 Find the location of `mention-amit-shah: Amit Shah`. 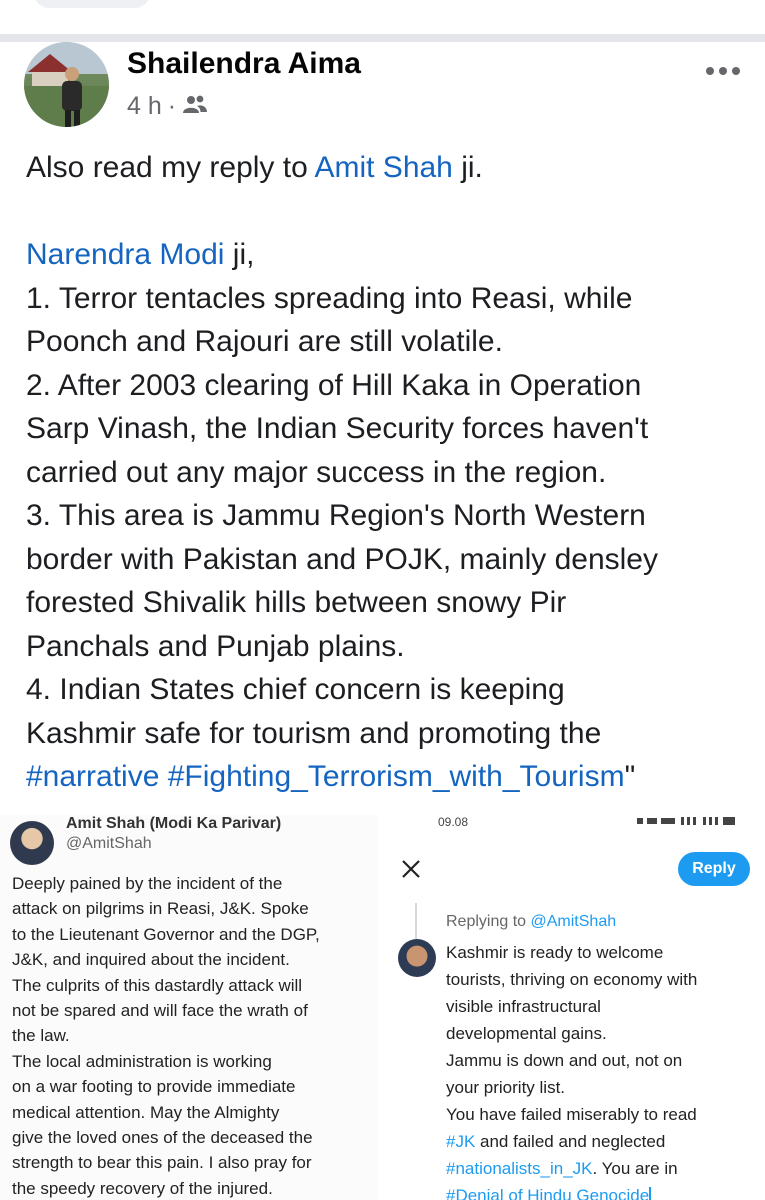

mention-amit-shah: Amit Shah is located at coordinates (383, 167).